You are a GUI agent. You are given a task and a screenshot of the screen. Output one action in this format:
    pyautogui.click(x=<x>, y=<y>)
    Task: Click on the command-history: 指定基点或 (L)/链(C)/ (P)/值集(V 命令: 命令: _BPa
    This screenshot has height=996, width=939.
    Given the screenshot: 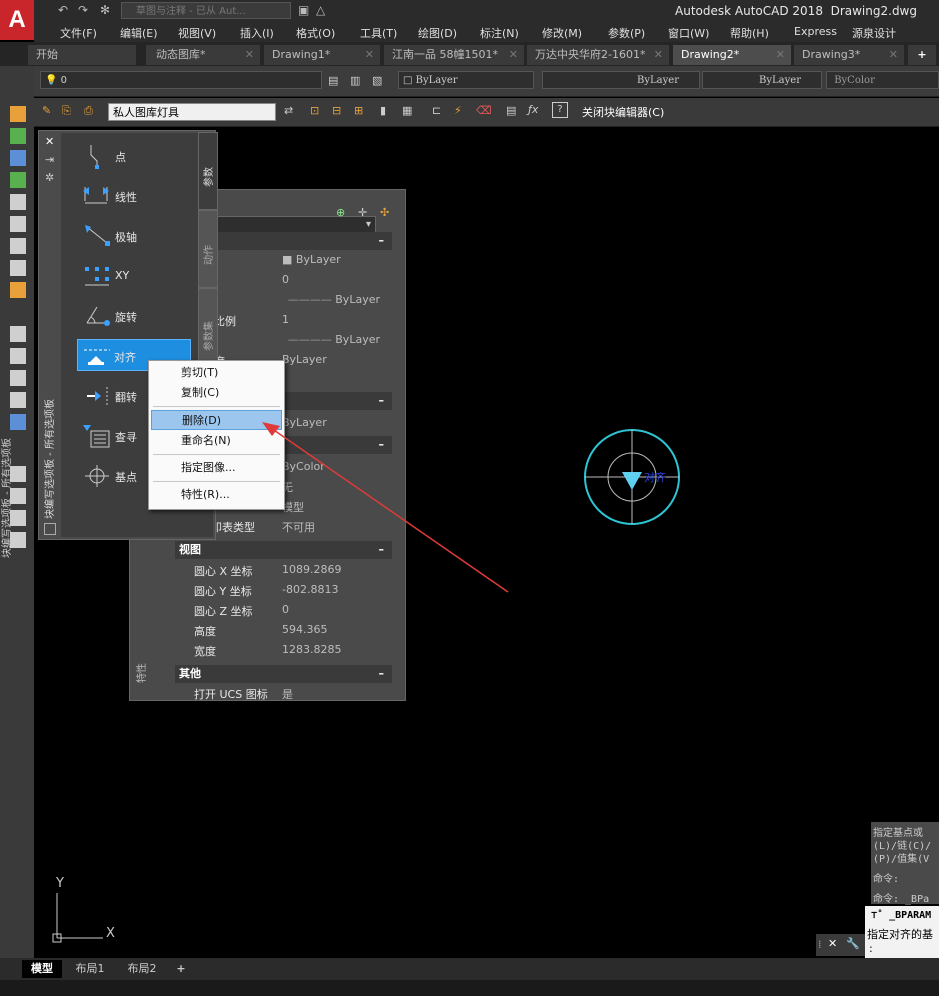 What is the action you would take?
    pyautogui.click(x=905, y=863)
    